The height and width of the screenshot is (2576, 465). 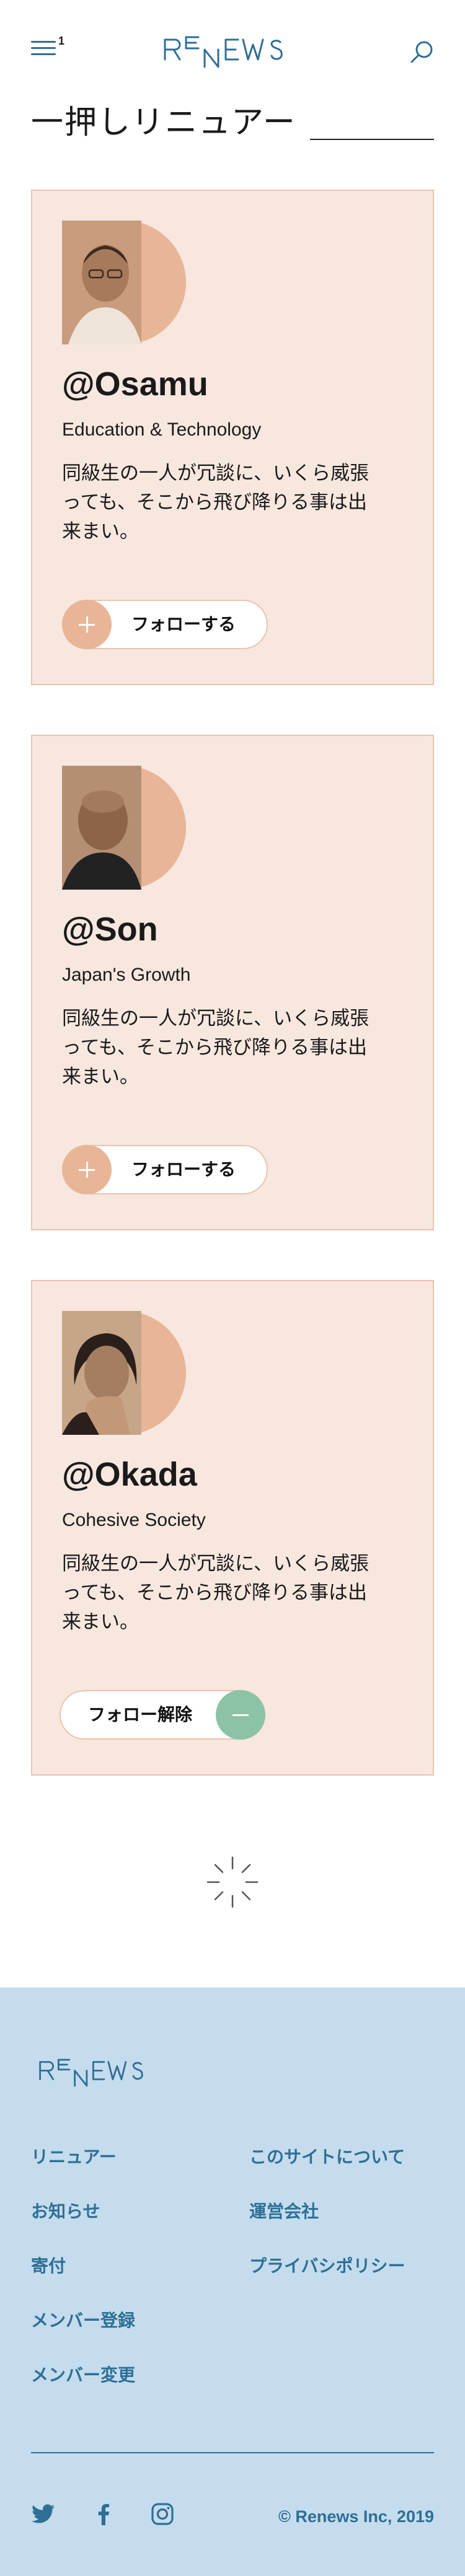 I want to click on user-handle: @Okada, so click(x=129, y=1474).